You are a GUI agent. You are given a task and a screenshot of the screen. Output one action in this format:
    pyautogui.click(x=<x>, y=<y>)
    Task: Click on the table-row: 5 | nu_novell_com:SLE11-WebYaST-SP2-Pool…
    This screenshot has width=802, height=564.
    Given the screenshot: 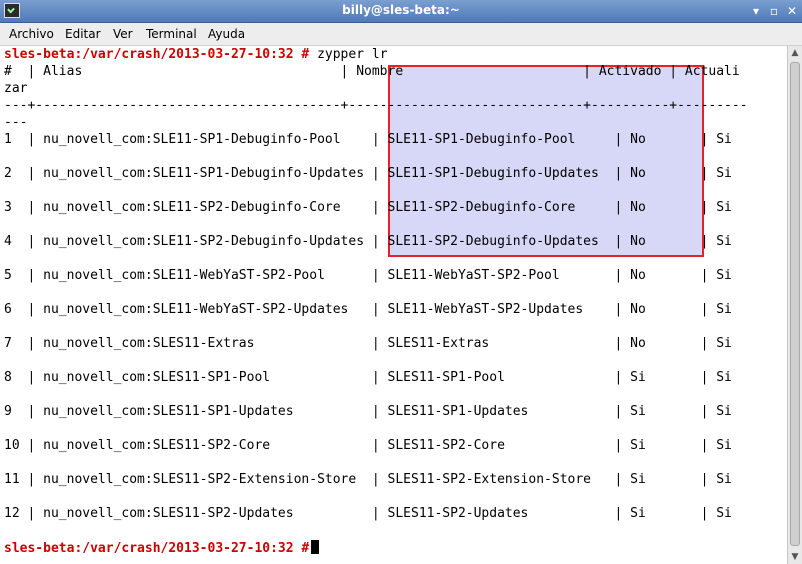 What is the action you would take?
    pyautogui.click(x=368, y=275)
    